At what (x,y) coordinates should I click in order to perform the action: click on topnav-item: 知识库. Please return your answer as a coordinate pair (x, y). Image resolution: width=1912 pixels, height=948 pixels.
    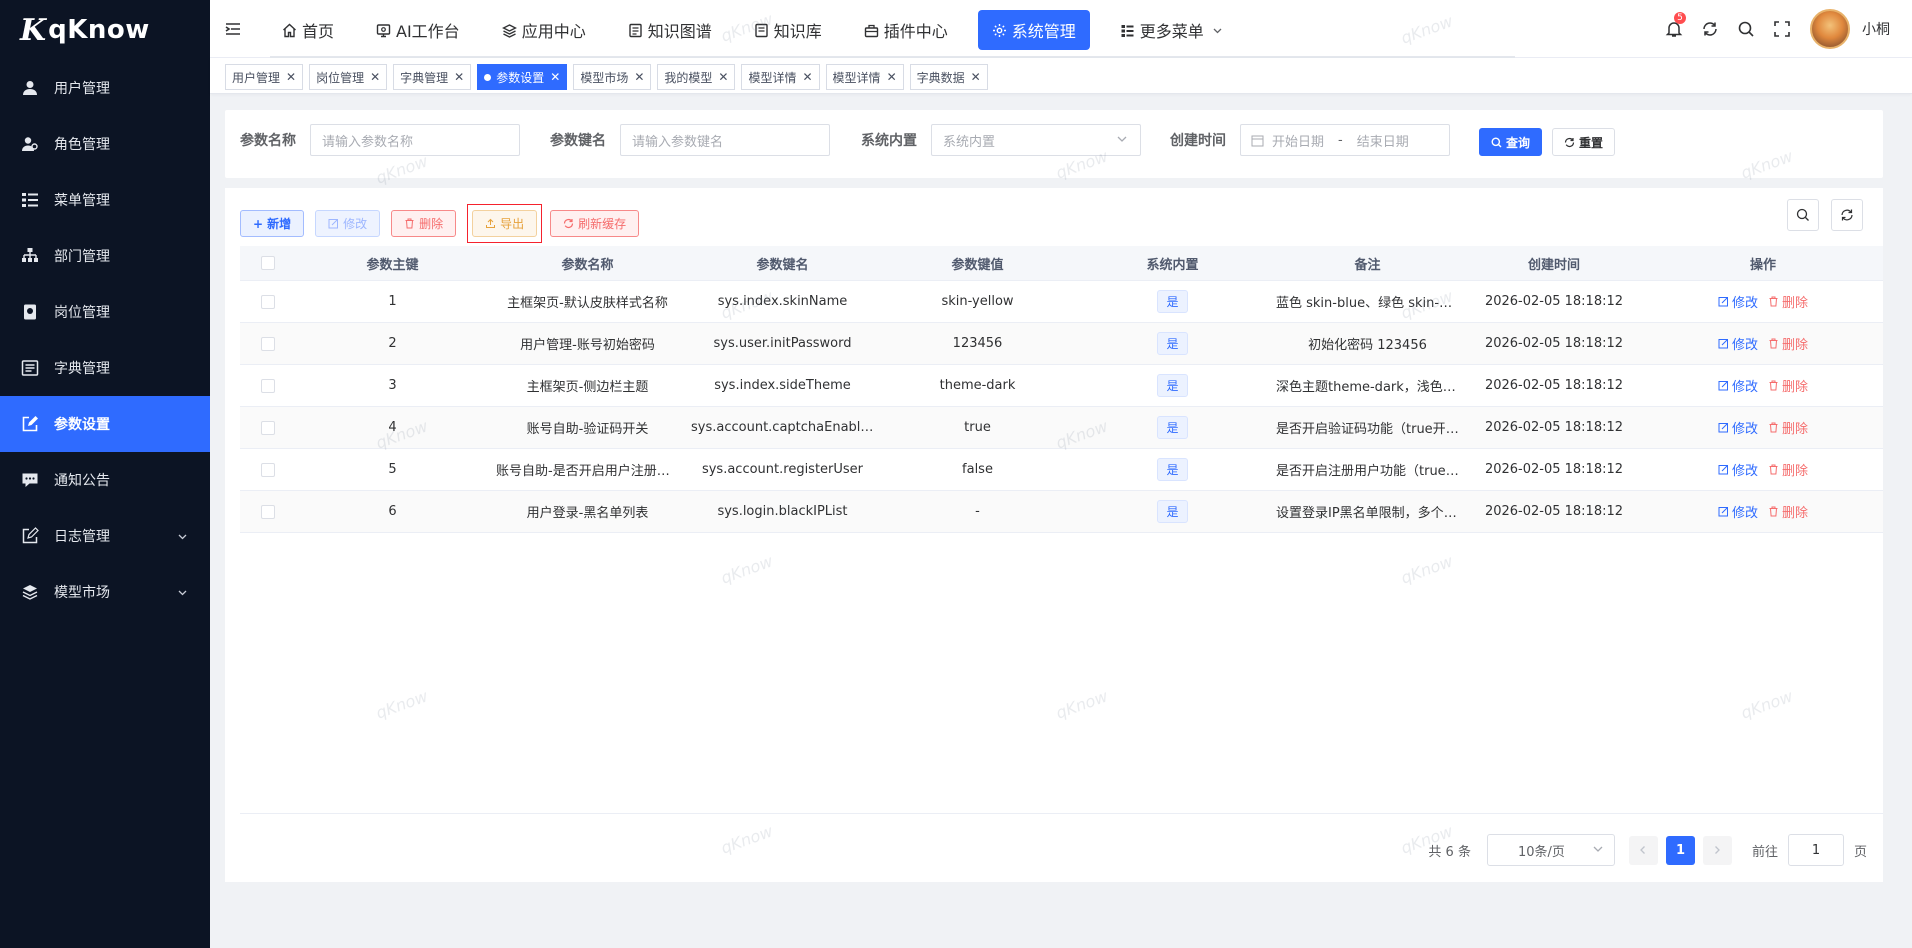
    Looking at the image, I should click on (788, 30).